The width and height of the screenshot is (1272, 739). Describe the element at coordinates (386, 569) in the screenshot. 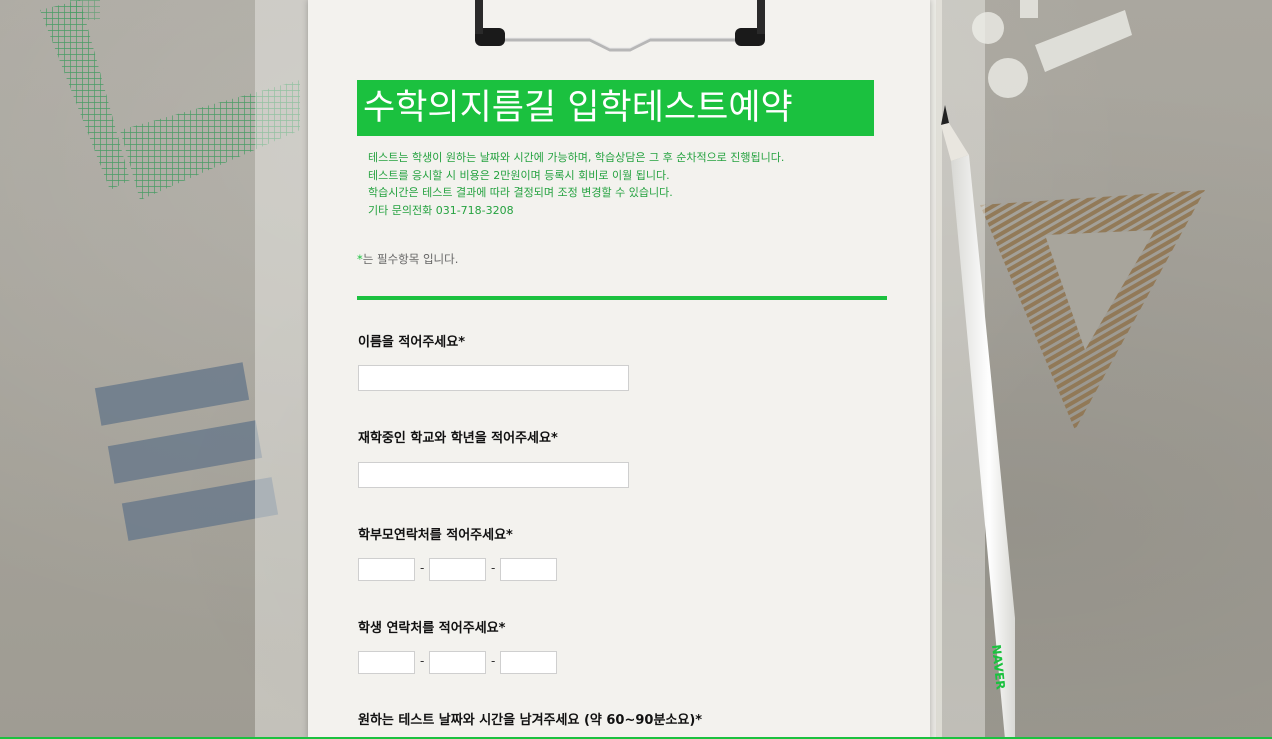

I see `parent-phone-part1-input` at that location.